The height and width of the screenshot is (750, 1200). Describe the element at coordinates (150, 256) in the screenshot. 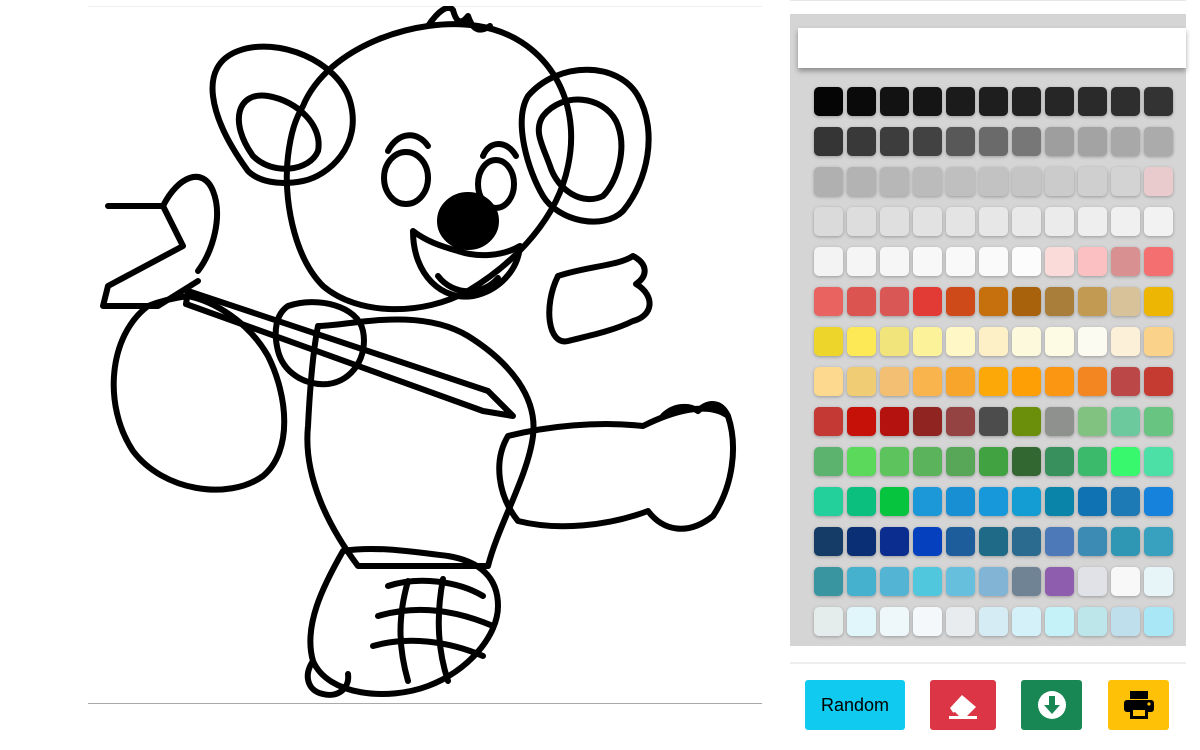

I see `bag-cloth-knot` at that location.